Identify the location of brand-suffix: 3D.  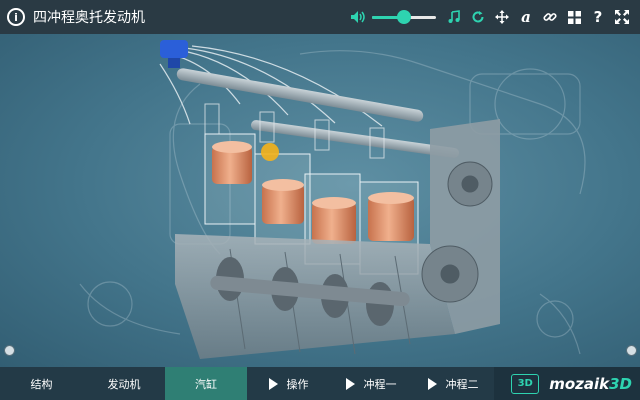
(620, 383).